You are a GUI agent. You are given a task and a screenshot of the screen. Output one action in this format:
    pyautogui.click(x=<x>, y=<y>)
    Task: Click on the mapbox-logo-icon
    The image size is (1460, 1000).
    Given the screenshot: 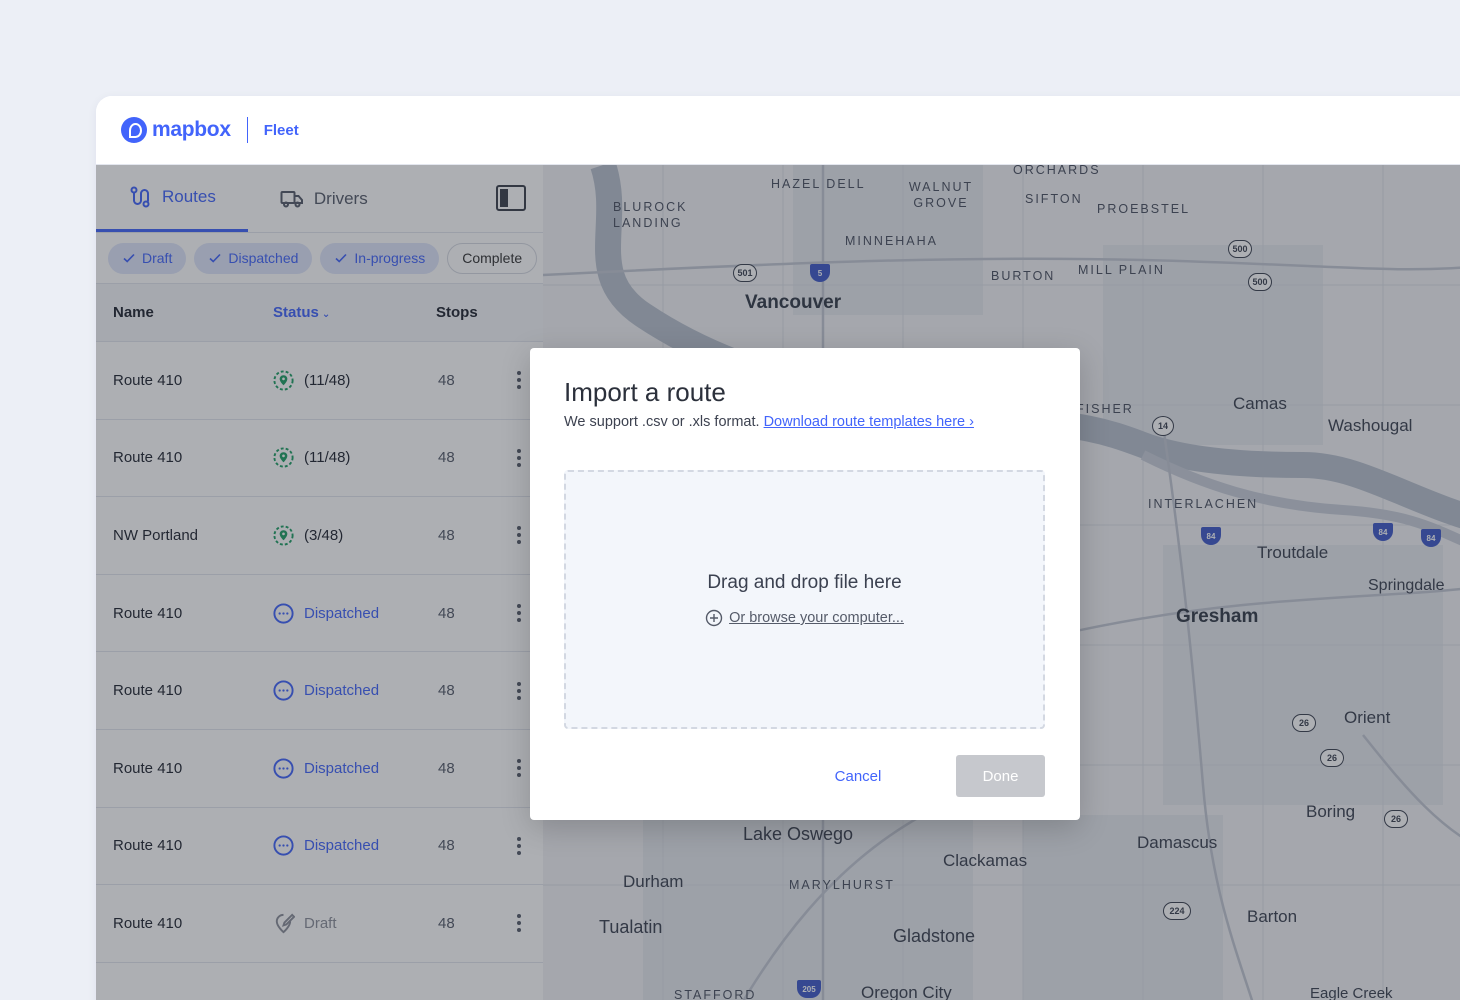 What is the action you would take?
    pyautogui.click(x=134, y=130)
    